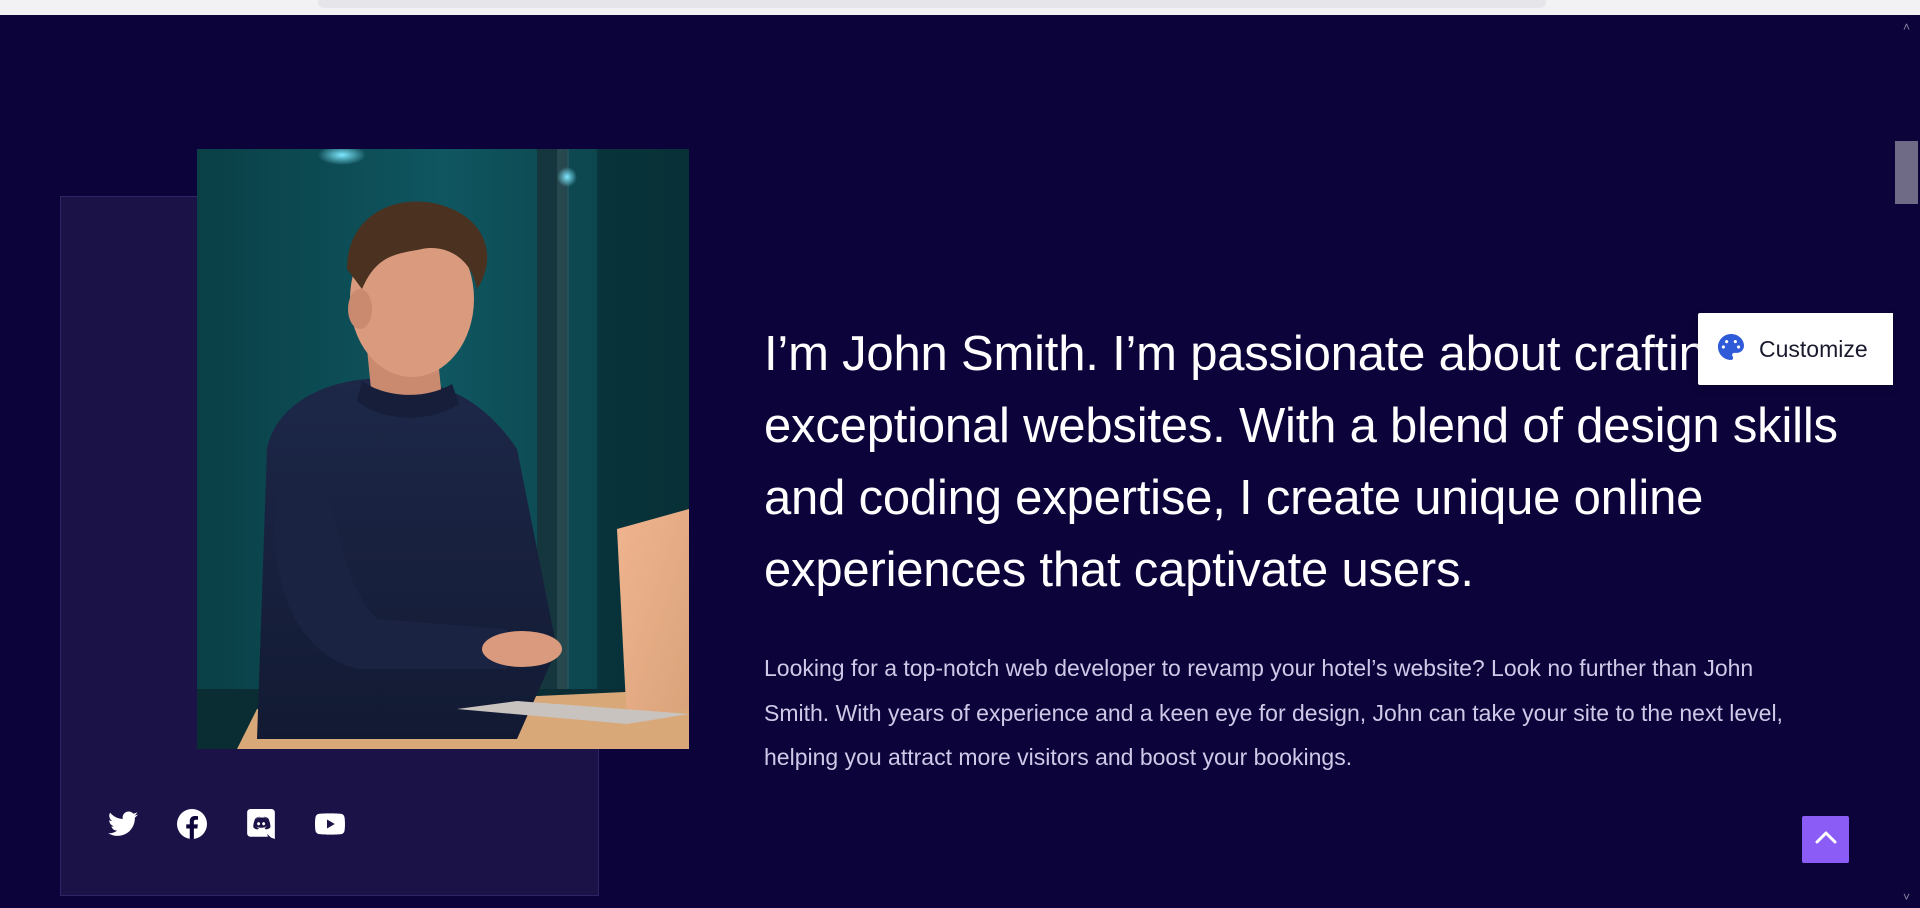  I want to click on scroll-thumb, so click(1906, 172).